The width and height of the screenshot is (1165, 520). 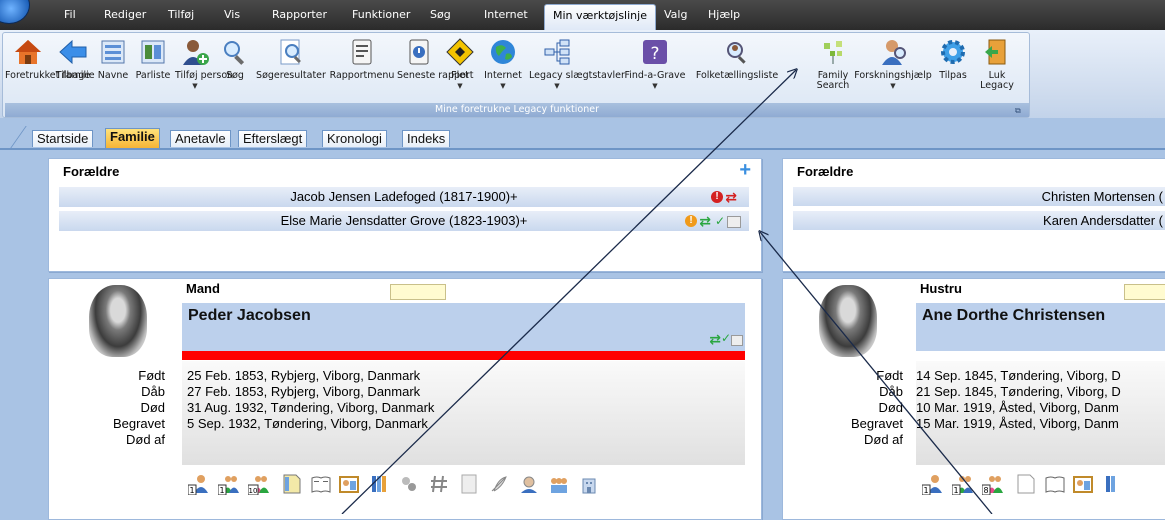 What do you see at coordinates (675, 14) in the screenshot?
I see `menu-valg: Valg` at bounding box center [675, 14].